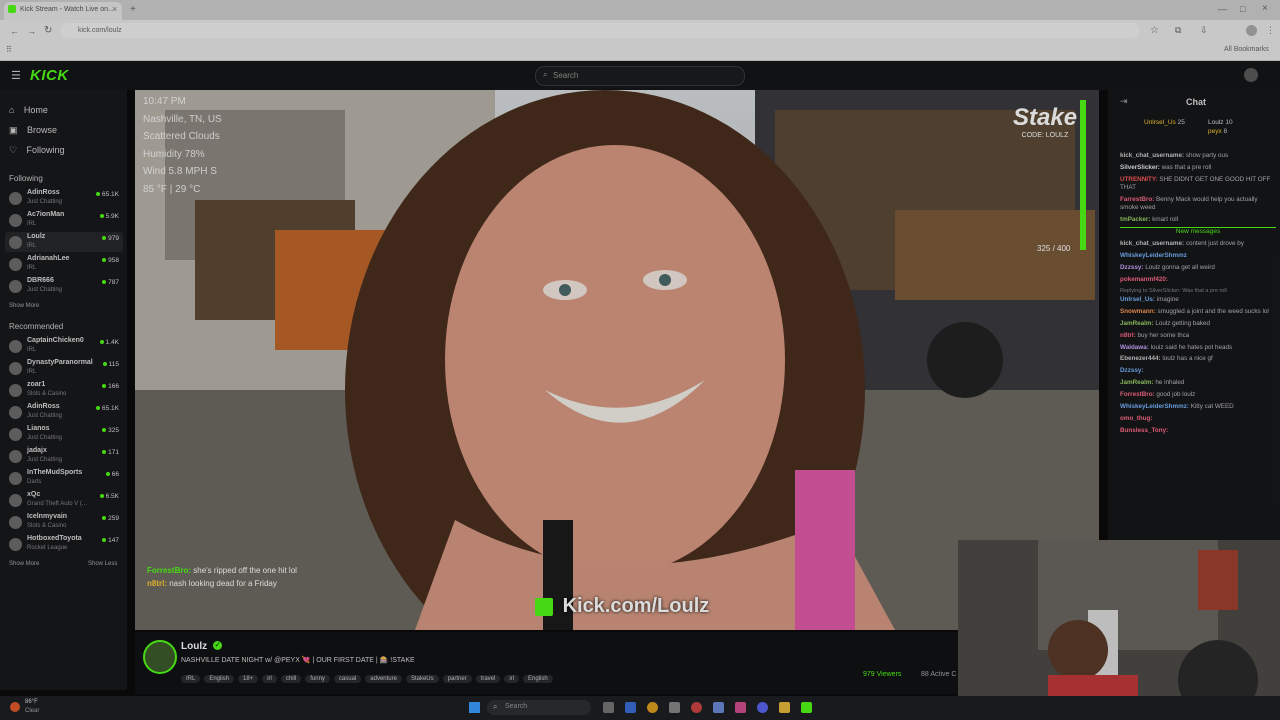  I want to click on chat-username: SilverSlicker:, so click(1140, 167).